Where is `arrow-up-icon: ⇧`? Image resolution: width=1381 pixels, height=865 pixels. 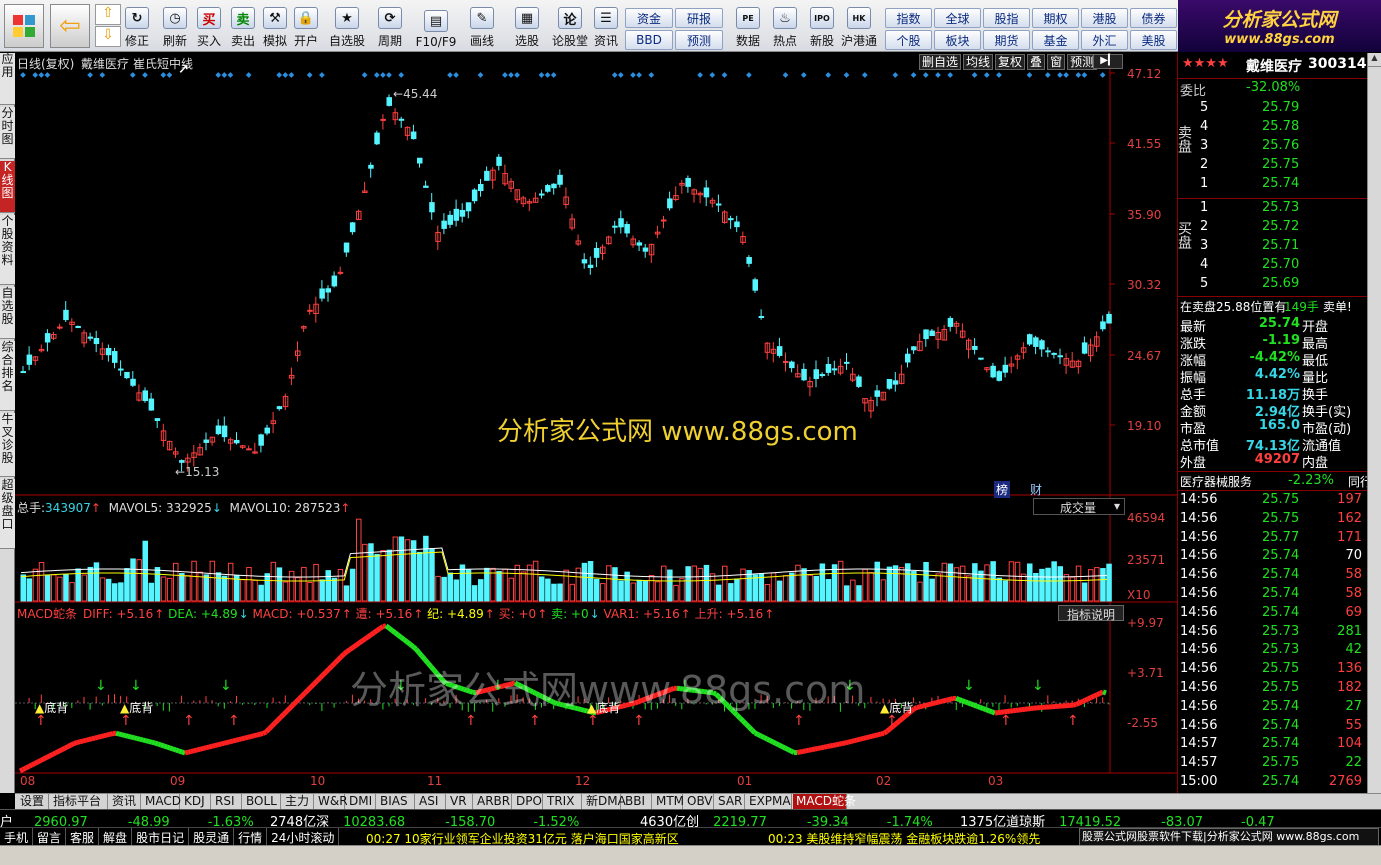 arrow-up-icon: ⇧ is located at coordinates (108, 14).